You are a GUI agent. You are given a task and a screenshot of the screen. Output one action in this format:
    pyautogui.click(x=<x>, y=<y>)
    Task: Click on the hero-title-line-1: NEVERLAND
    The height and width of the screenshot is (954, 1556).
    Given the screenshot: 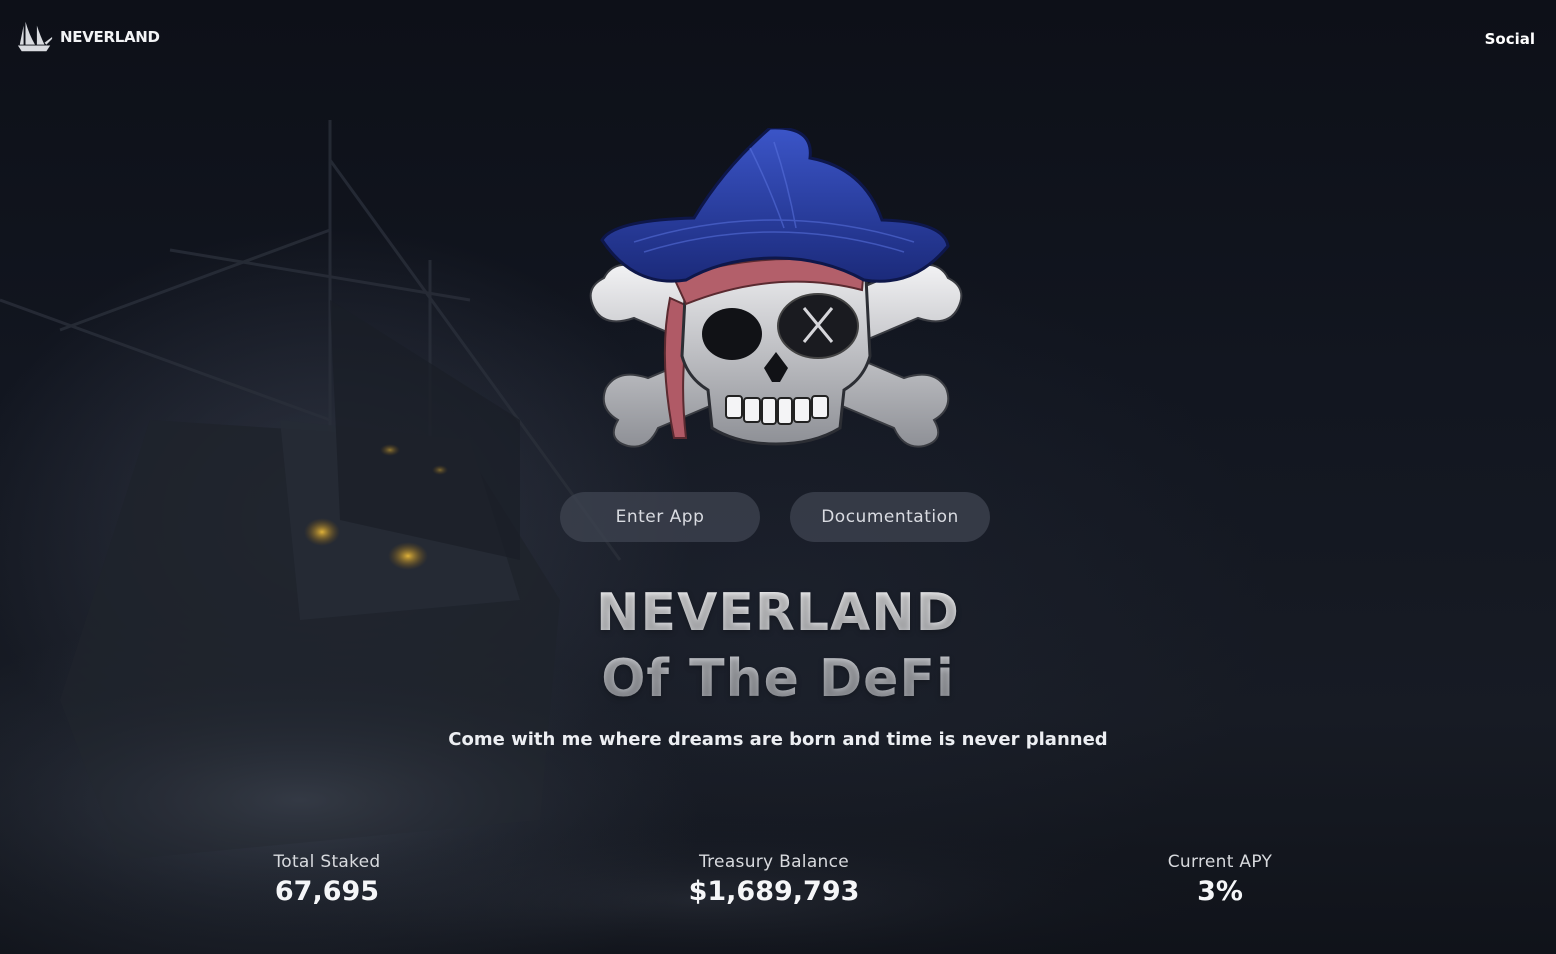 What is the action you would take?
    pyautogui.click(x=778, y=613)
    